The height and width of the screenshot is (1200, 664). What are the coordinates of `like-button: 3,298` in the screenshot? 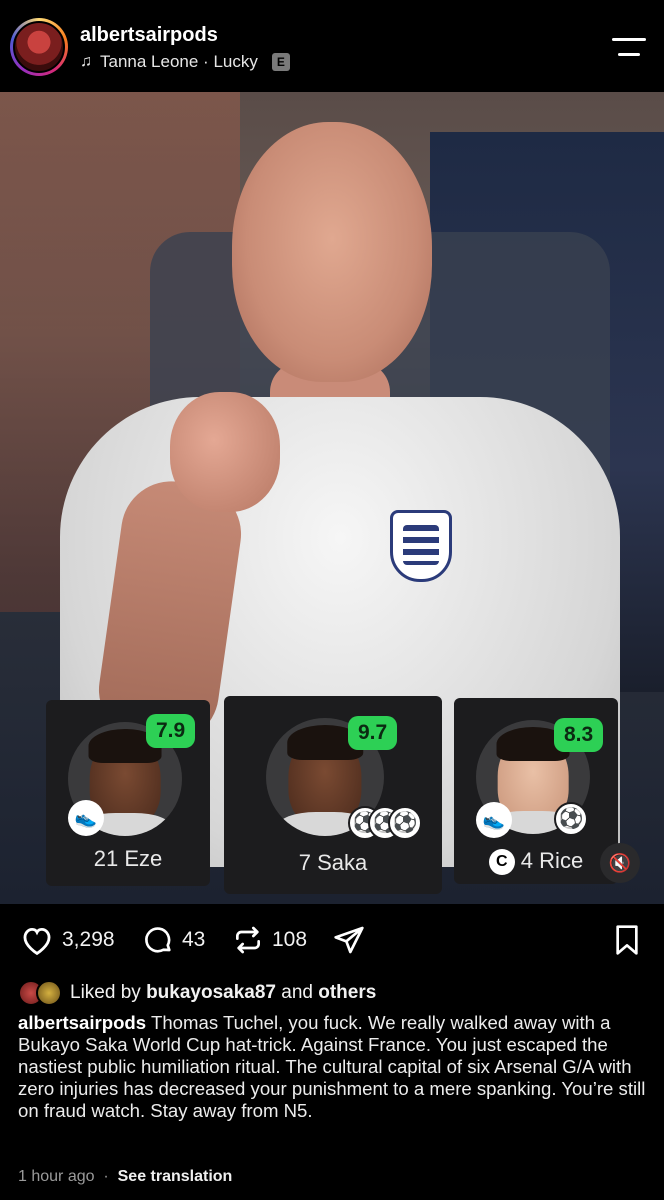 It's located at (67, 940).